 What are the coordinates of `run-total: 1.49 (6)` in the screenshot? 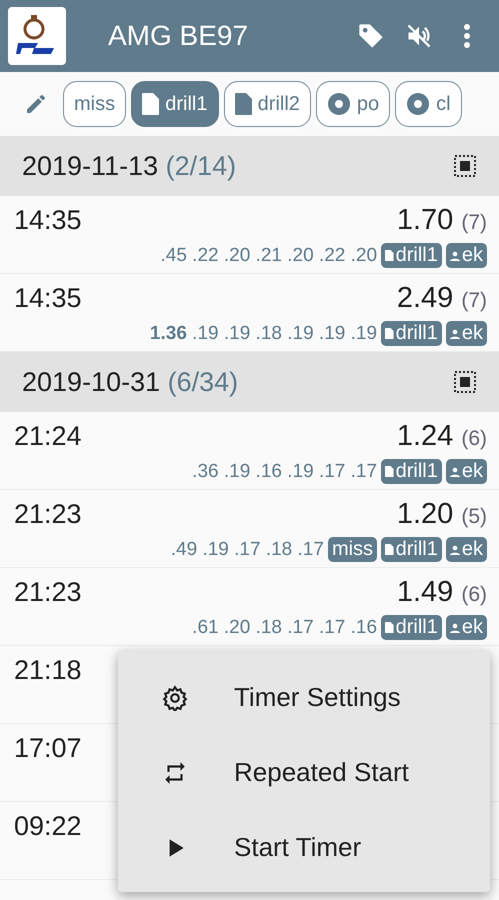 It's located at (441, 593).